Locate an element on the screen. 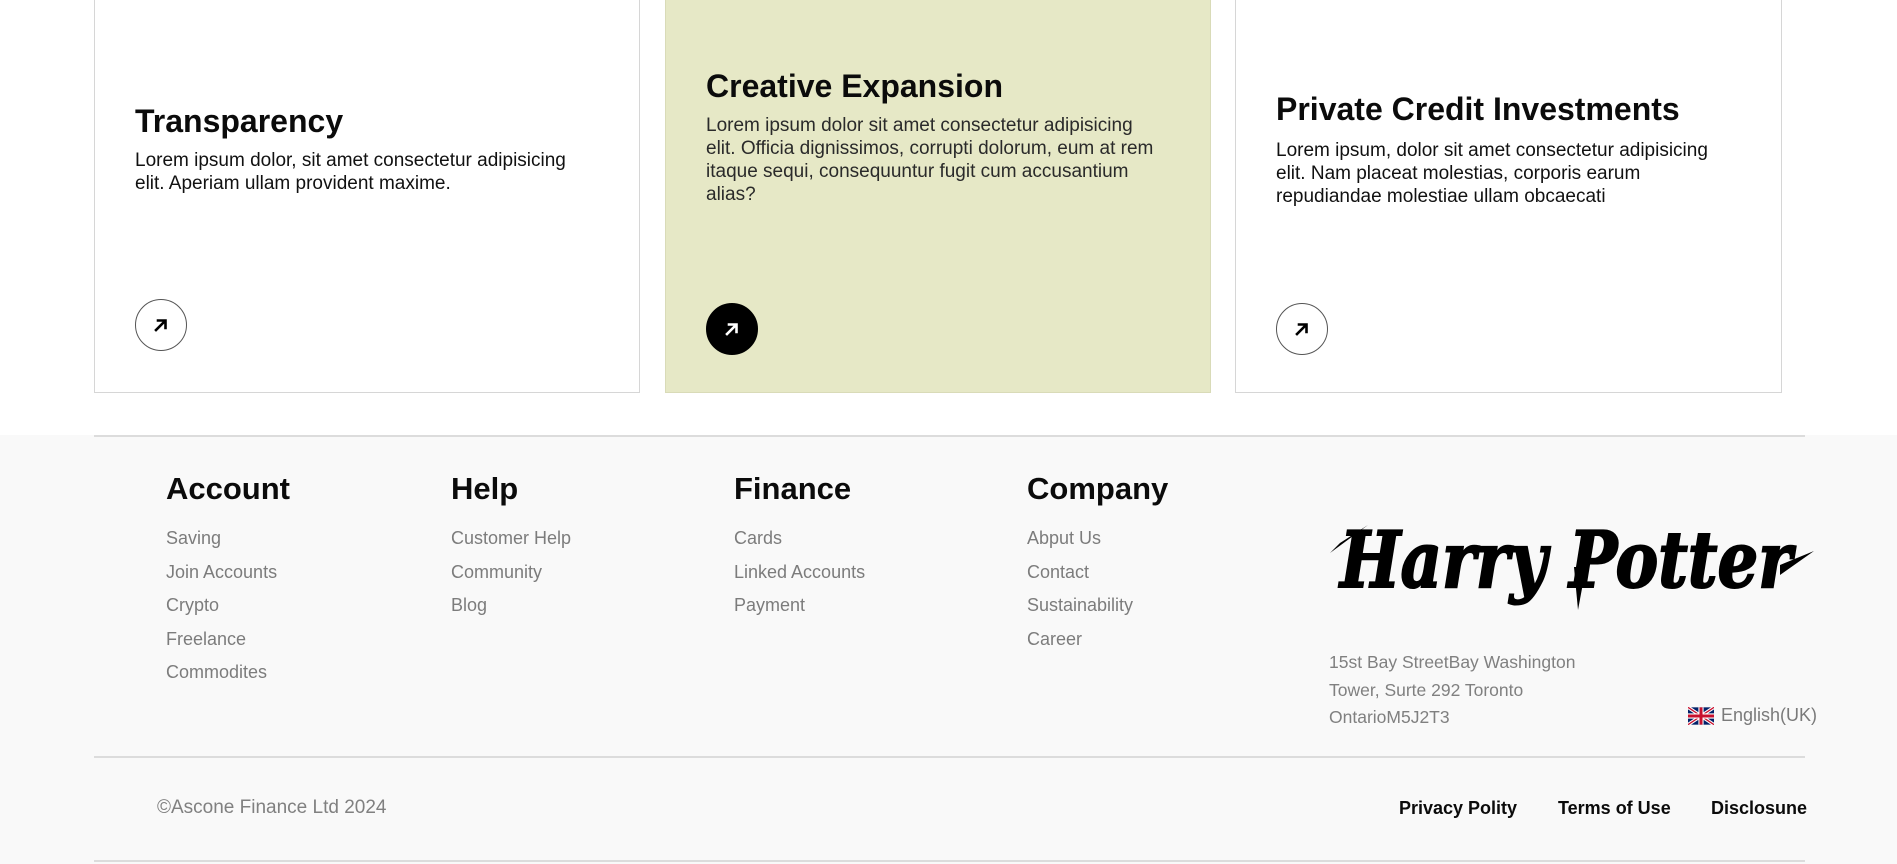 This screenshot has width=1897, height=864. uk-flag-icon is located at coordinates (1701, 715).